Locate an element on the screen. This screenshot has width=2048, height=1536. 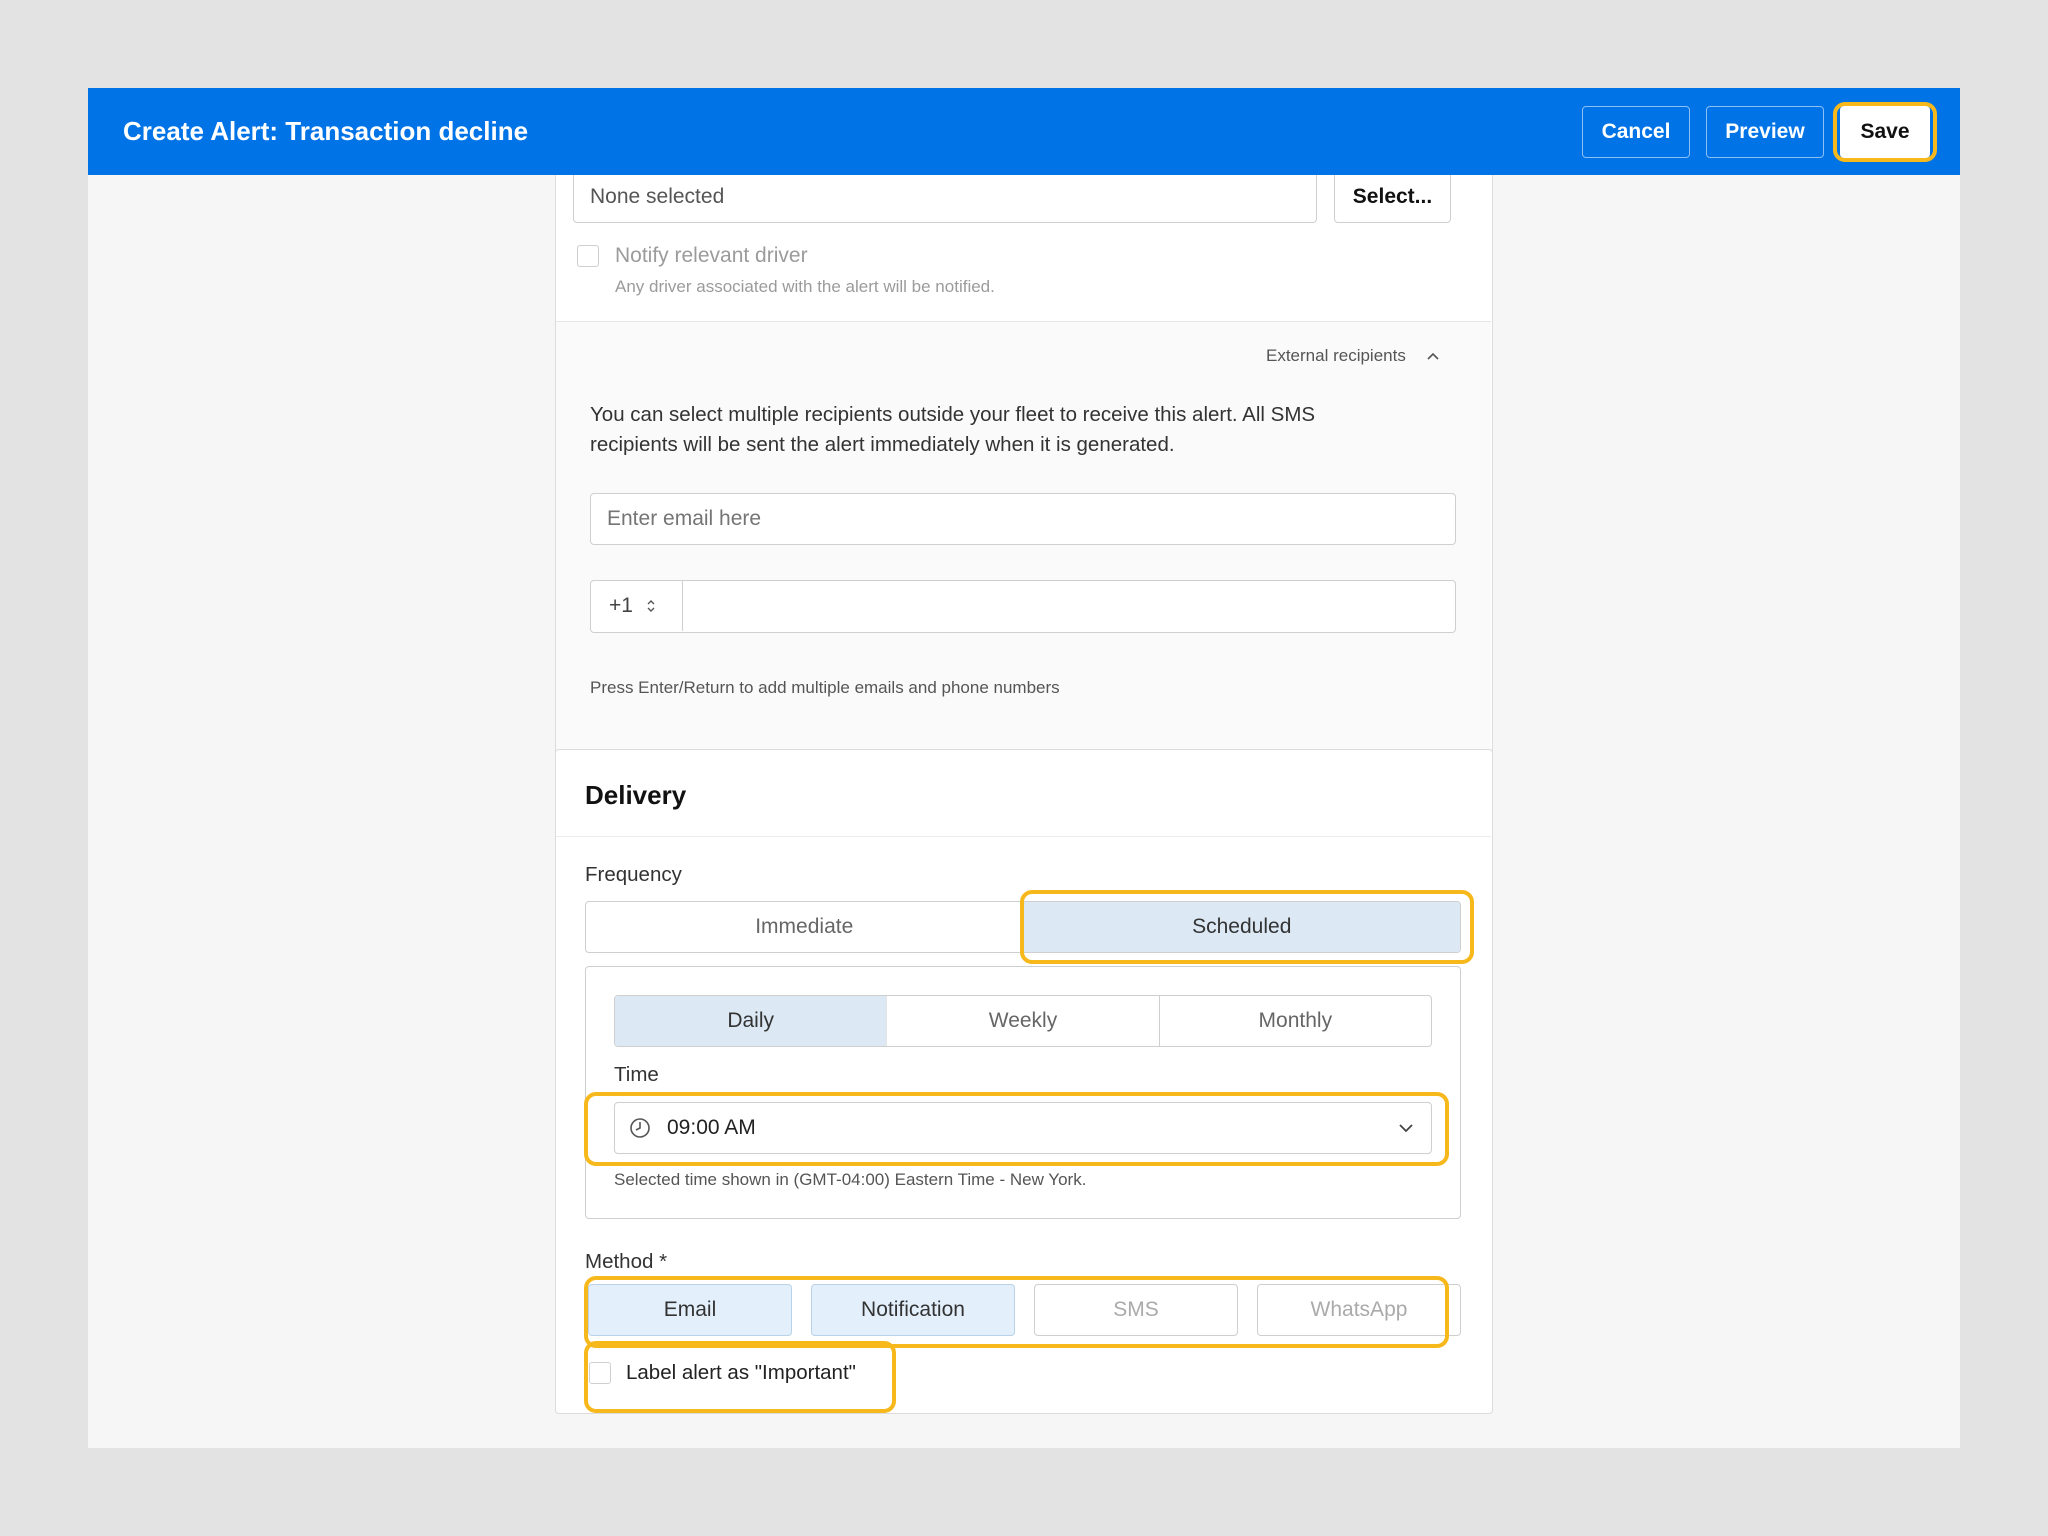
time-value: 09:00 AM is located at coordinates (711, 1127).